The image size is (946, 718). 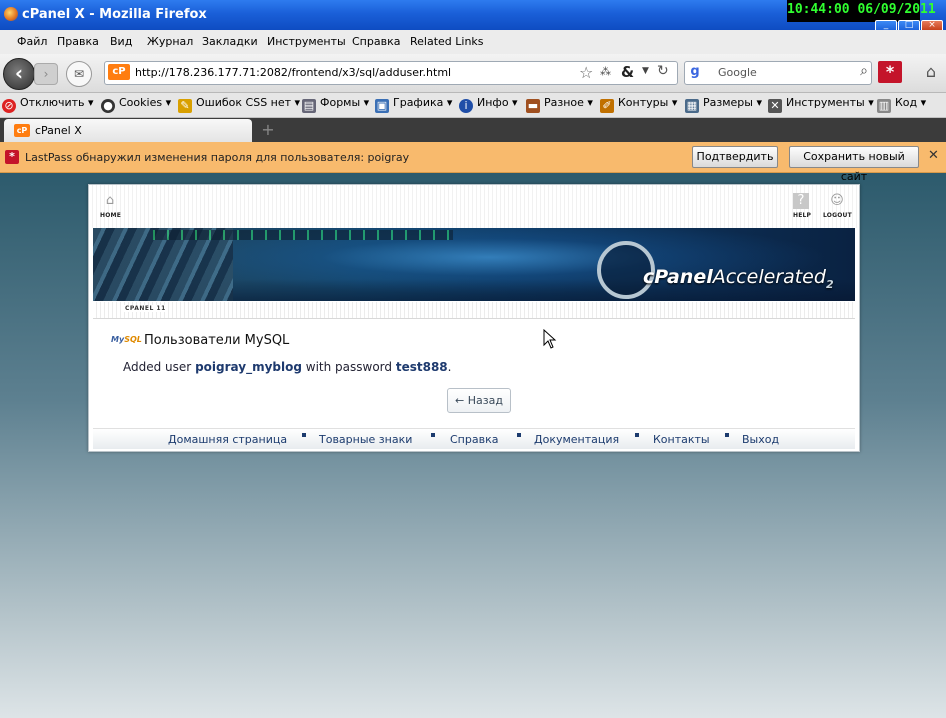 What do you see at coordinates (474, 206) in the screenshot?
I see `cpanel-topbar: ⌂ HOME ? HELP ☺ LOGOUT` at bounding box center [474, 206].